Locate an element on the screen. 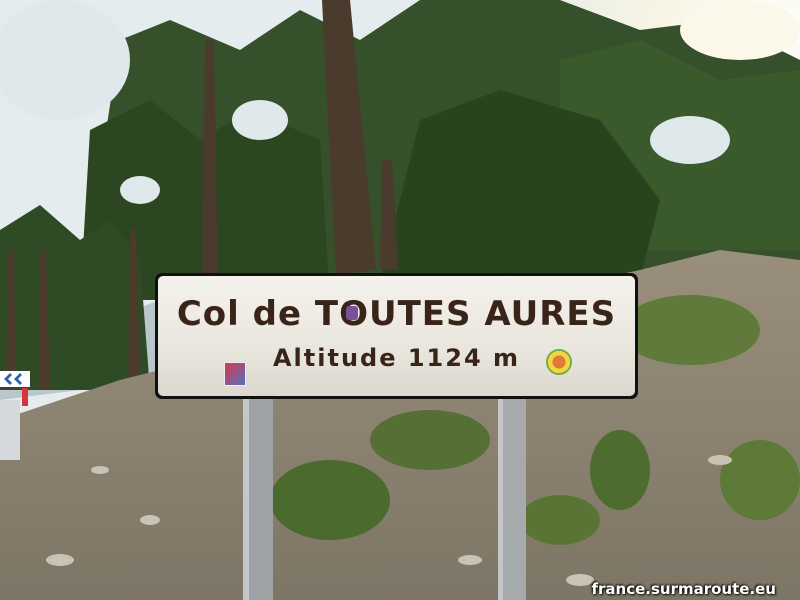 The image size is (800, 600). small-sticker-icon is located at coordinates (352, 313).